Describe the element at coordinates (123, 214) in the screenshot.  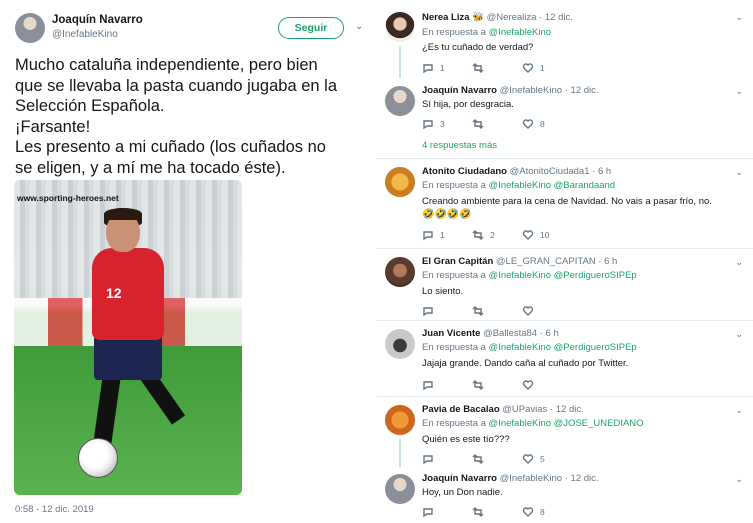
I see `photo-hair` at that location.